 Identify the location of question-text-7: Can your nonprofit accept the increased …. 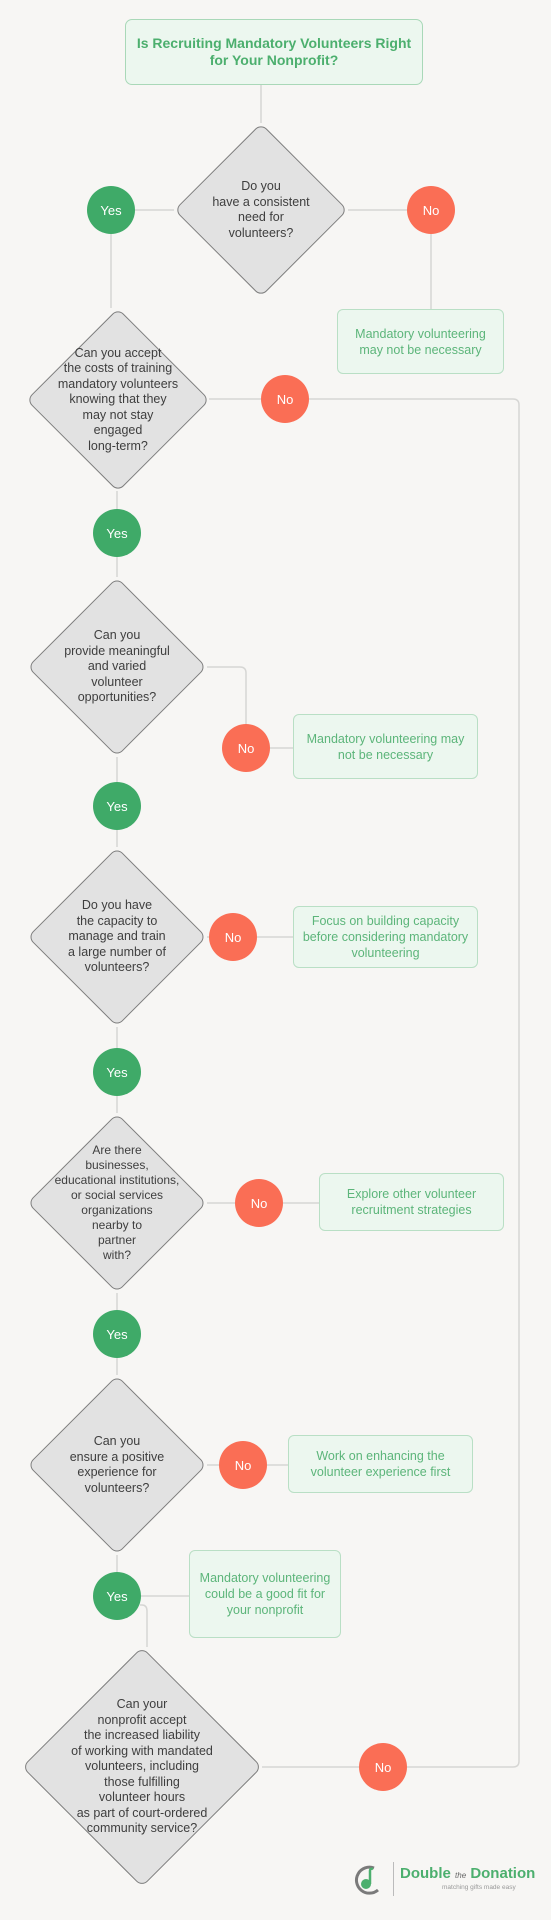
(142, 1766).